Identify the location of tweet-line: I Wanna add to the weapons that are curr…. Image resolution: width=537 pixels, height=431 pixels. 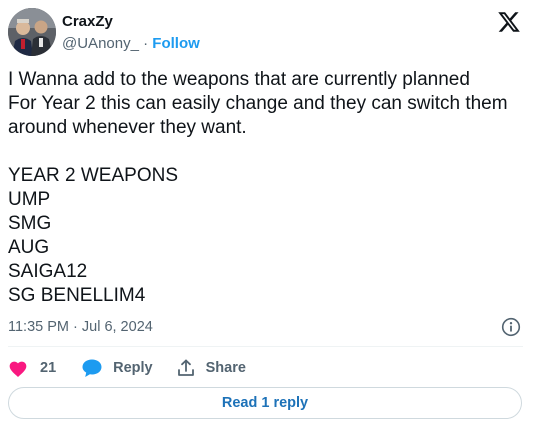
(239, 79).